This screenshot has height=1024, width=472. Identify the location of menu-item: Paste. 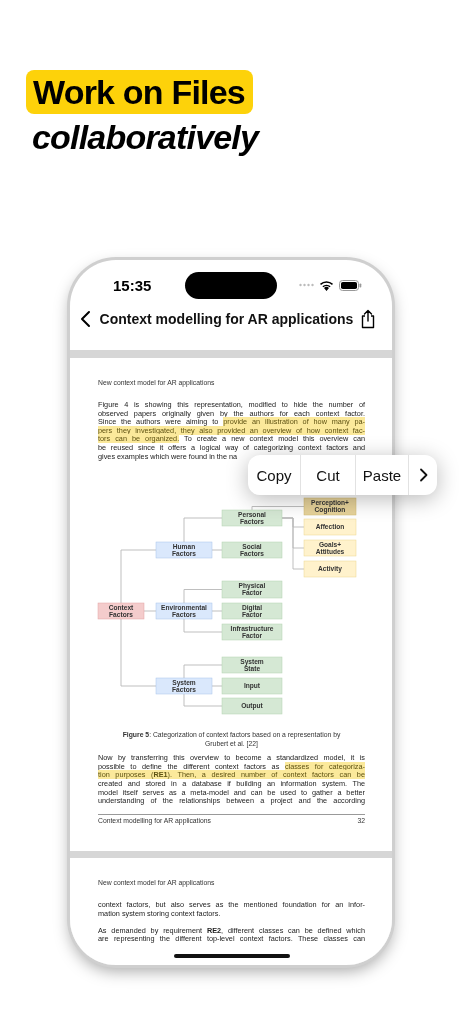
(381, 475).